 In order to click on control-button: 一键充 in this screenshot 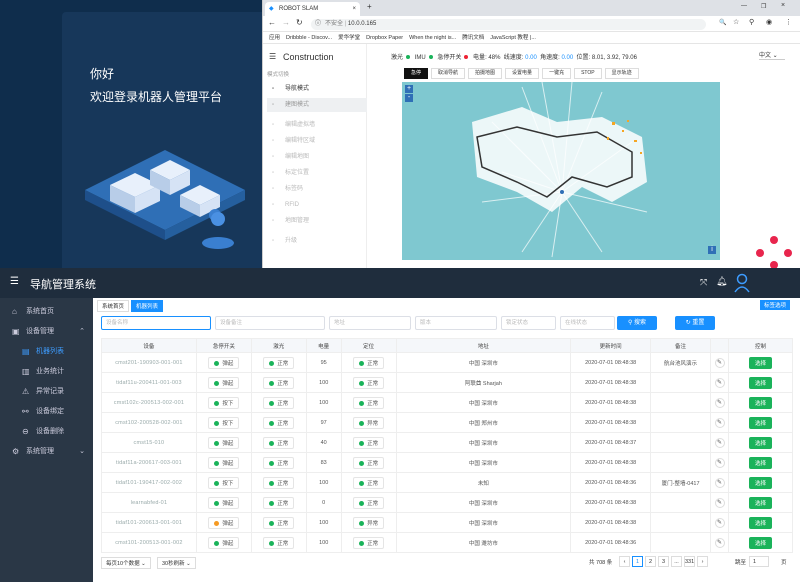, I will do `click(557, 73)`.